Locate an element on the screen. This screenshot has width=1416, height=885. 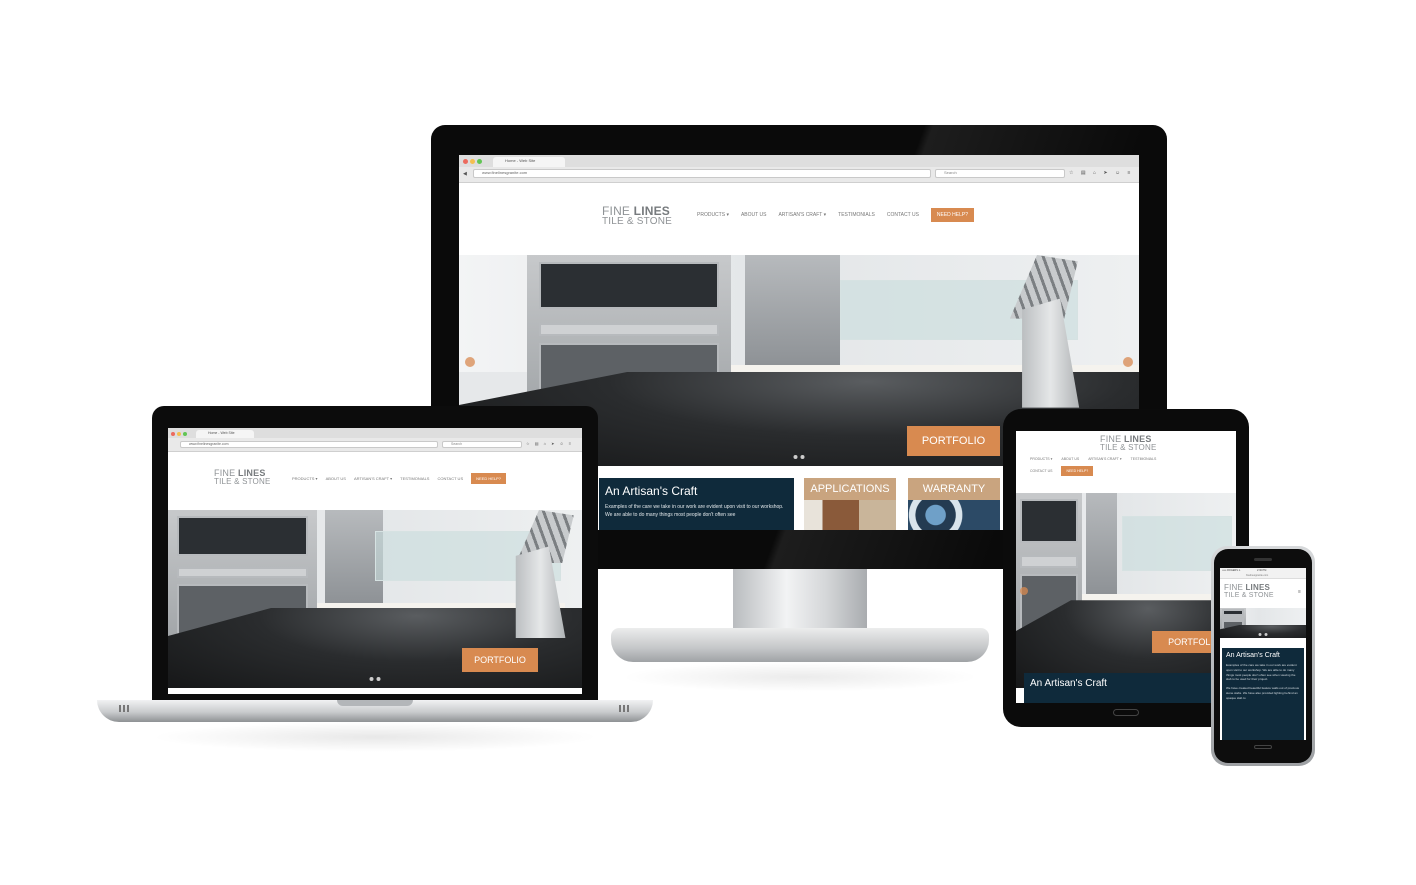
monitor-shadow is located at coordinates (800, 677).